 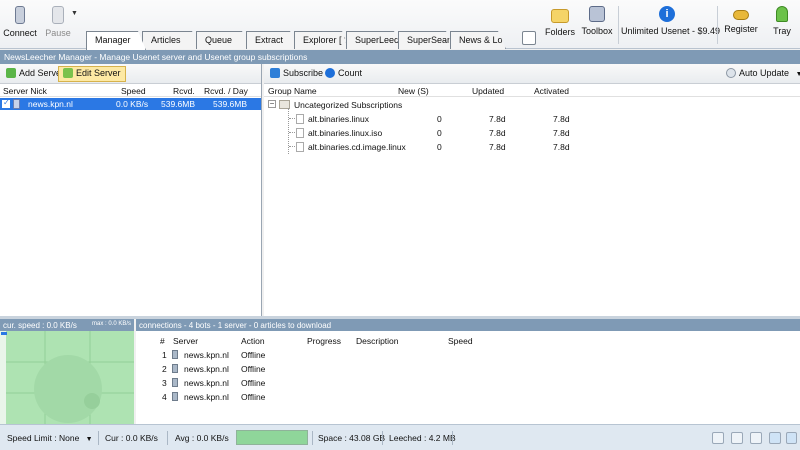 I want to click on group-name: alt.binaries.cd.image.linux, so click(x=357, y=147).